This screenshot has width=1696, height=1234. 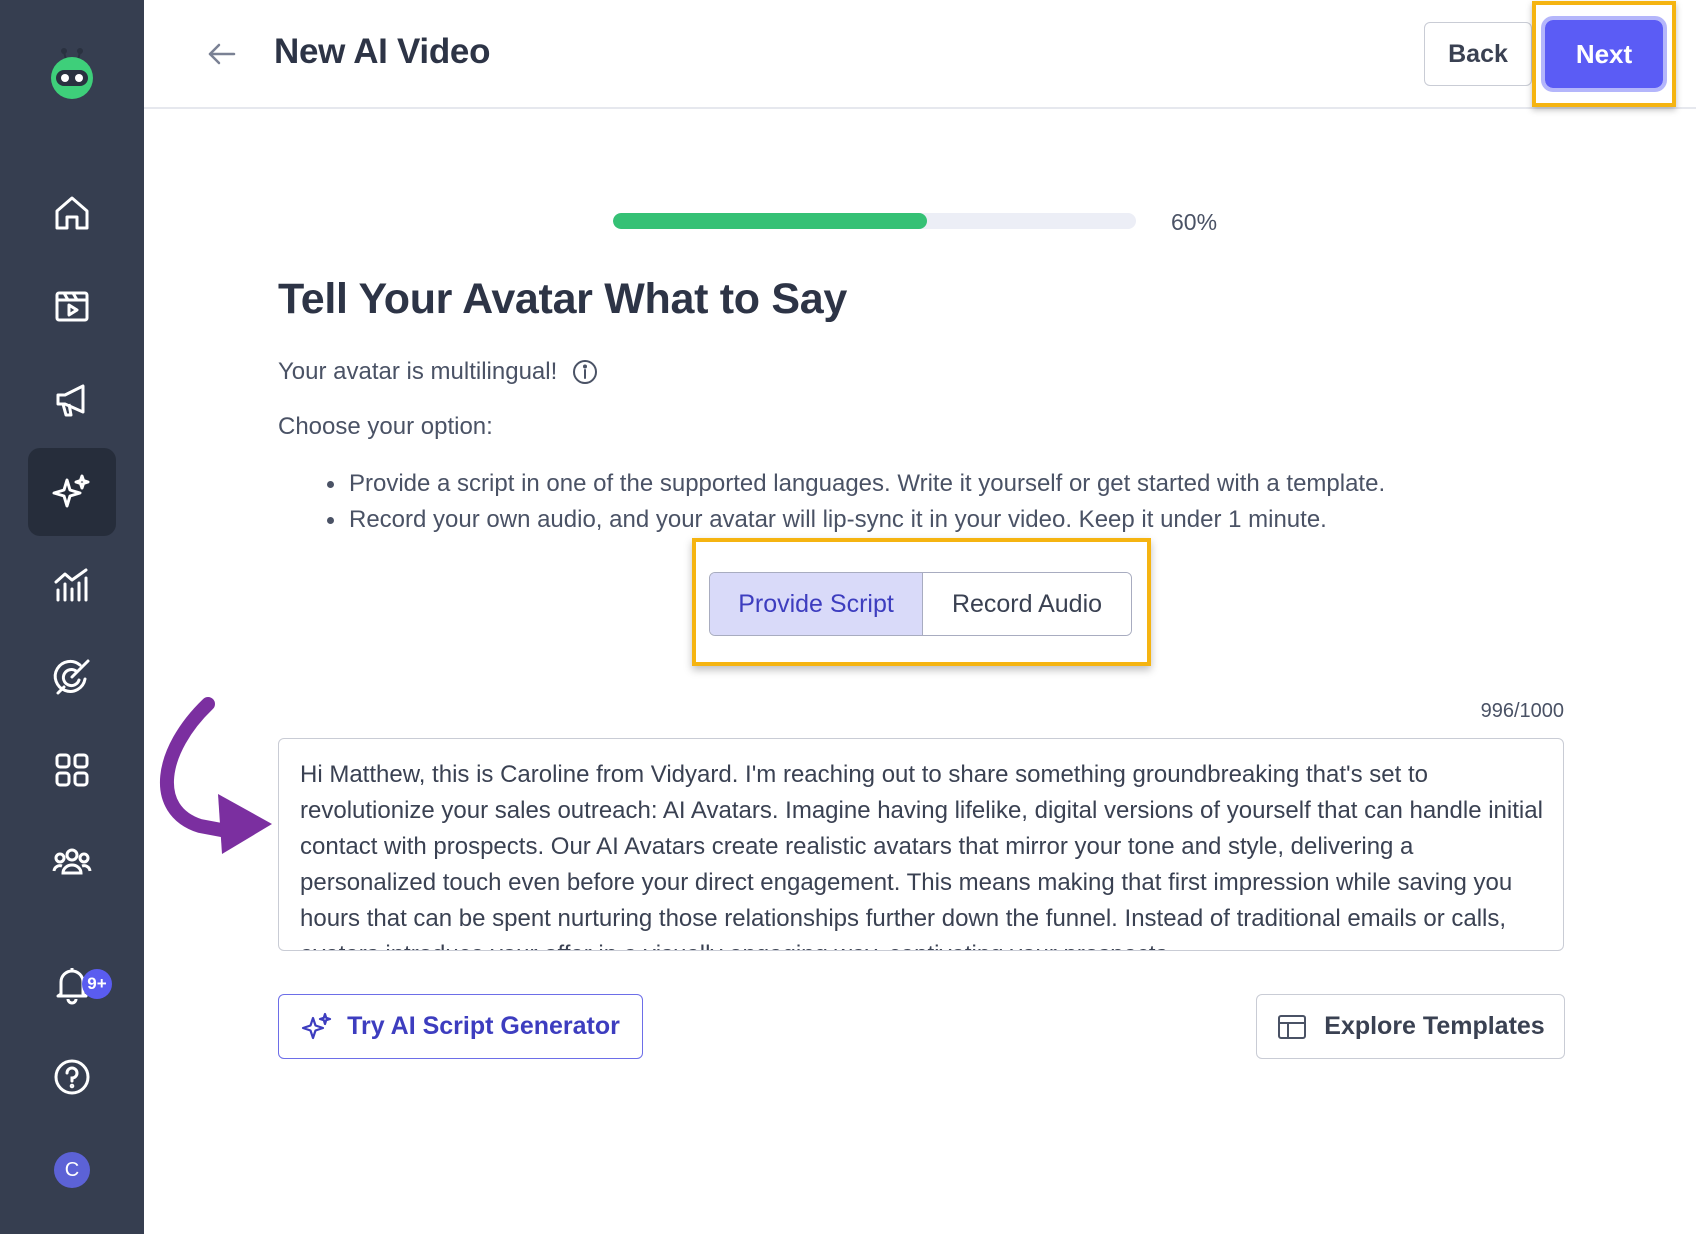 What do you see at coordinates (72, 1170) in the screenshot?
I see `user-avatar: C` at bounding box center [72, 1170].